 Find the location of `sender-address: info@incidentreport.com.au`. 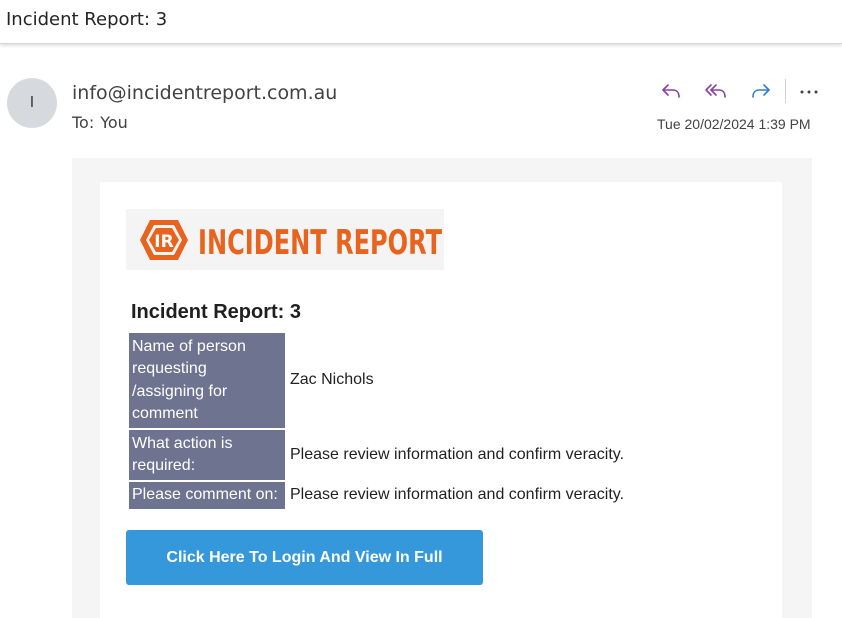

sender-address: info@incidentreport.com.au is located at coordinates (204, 93).